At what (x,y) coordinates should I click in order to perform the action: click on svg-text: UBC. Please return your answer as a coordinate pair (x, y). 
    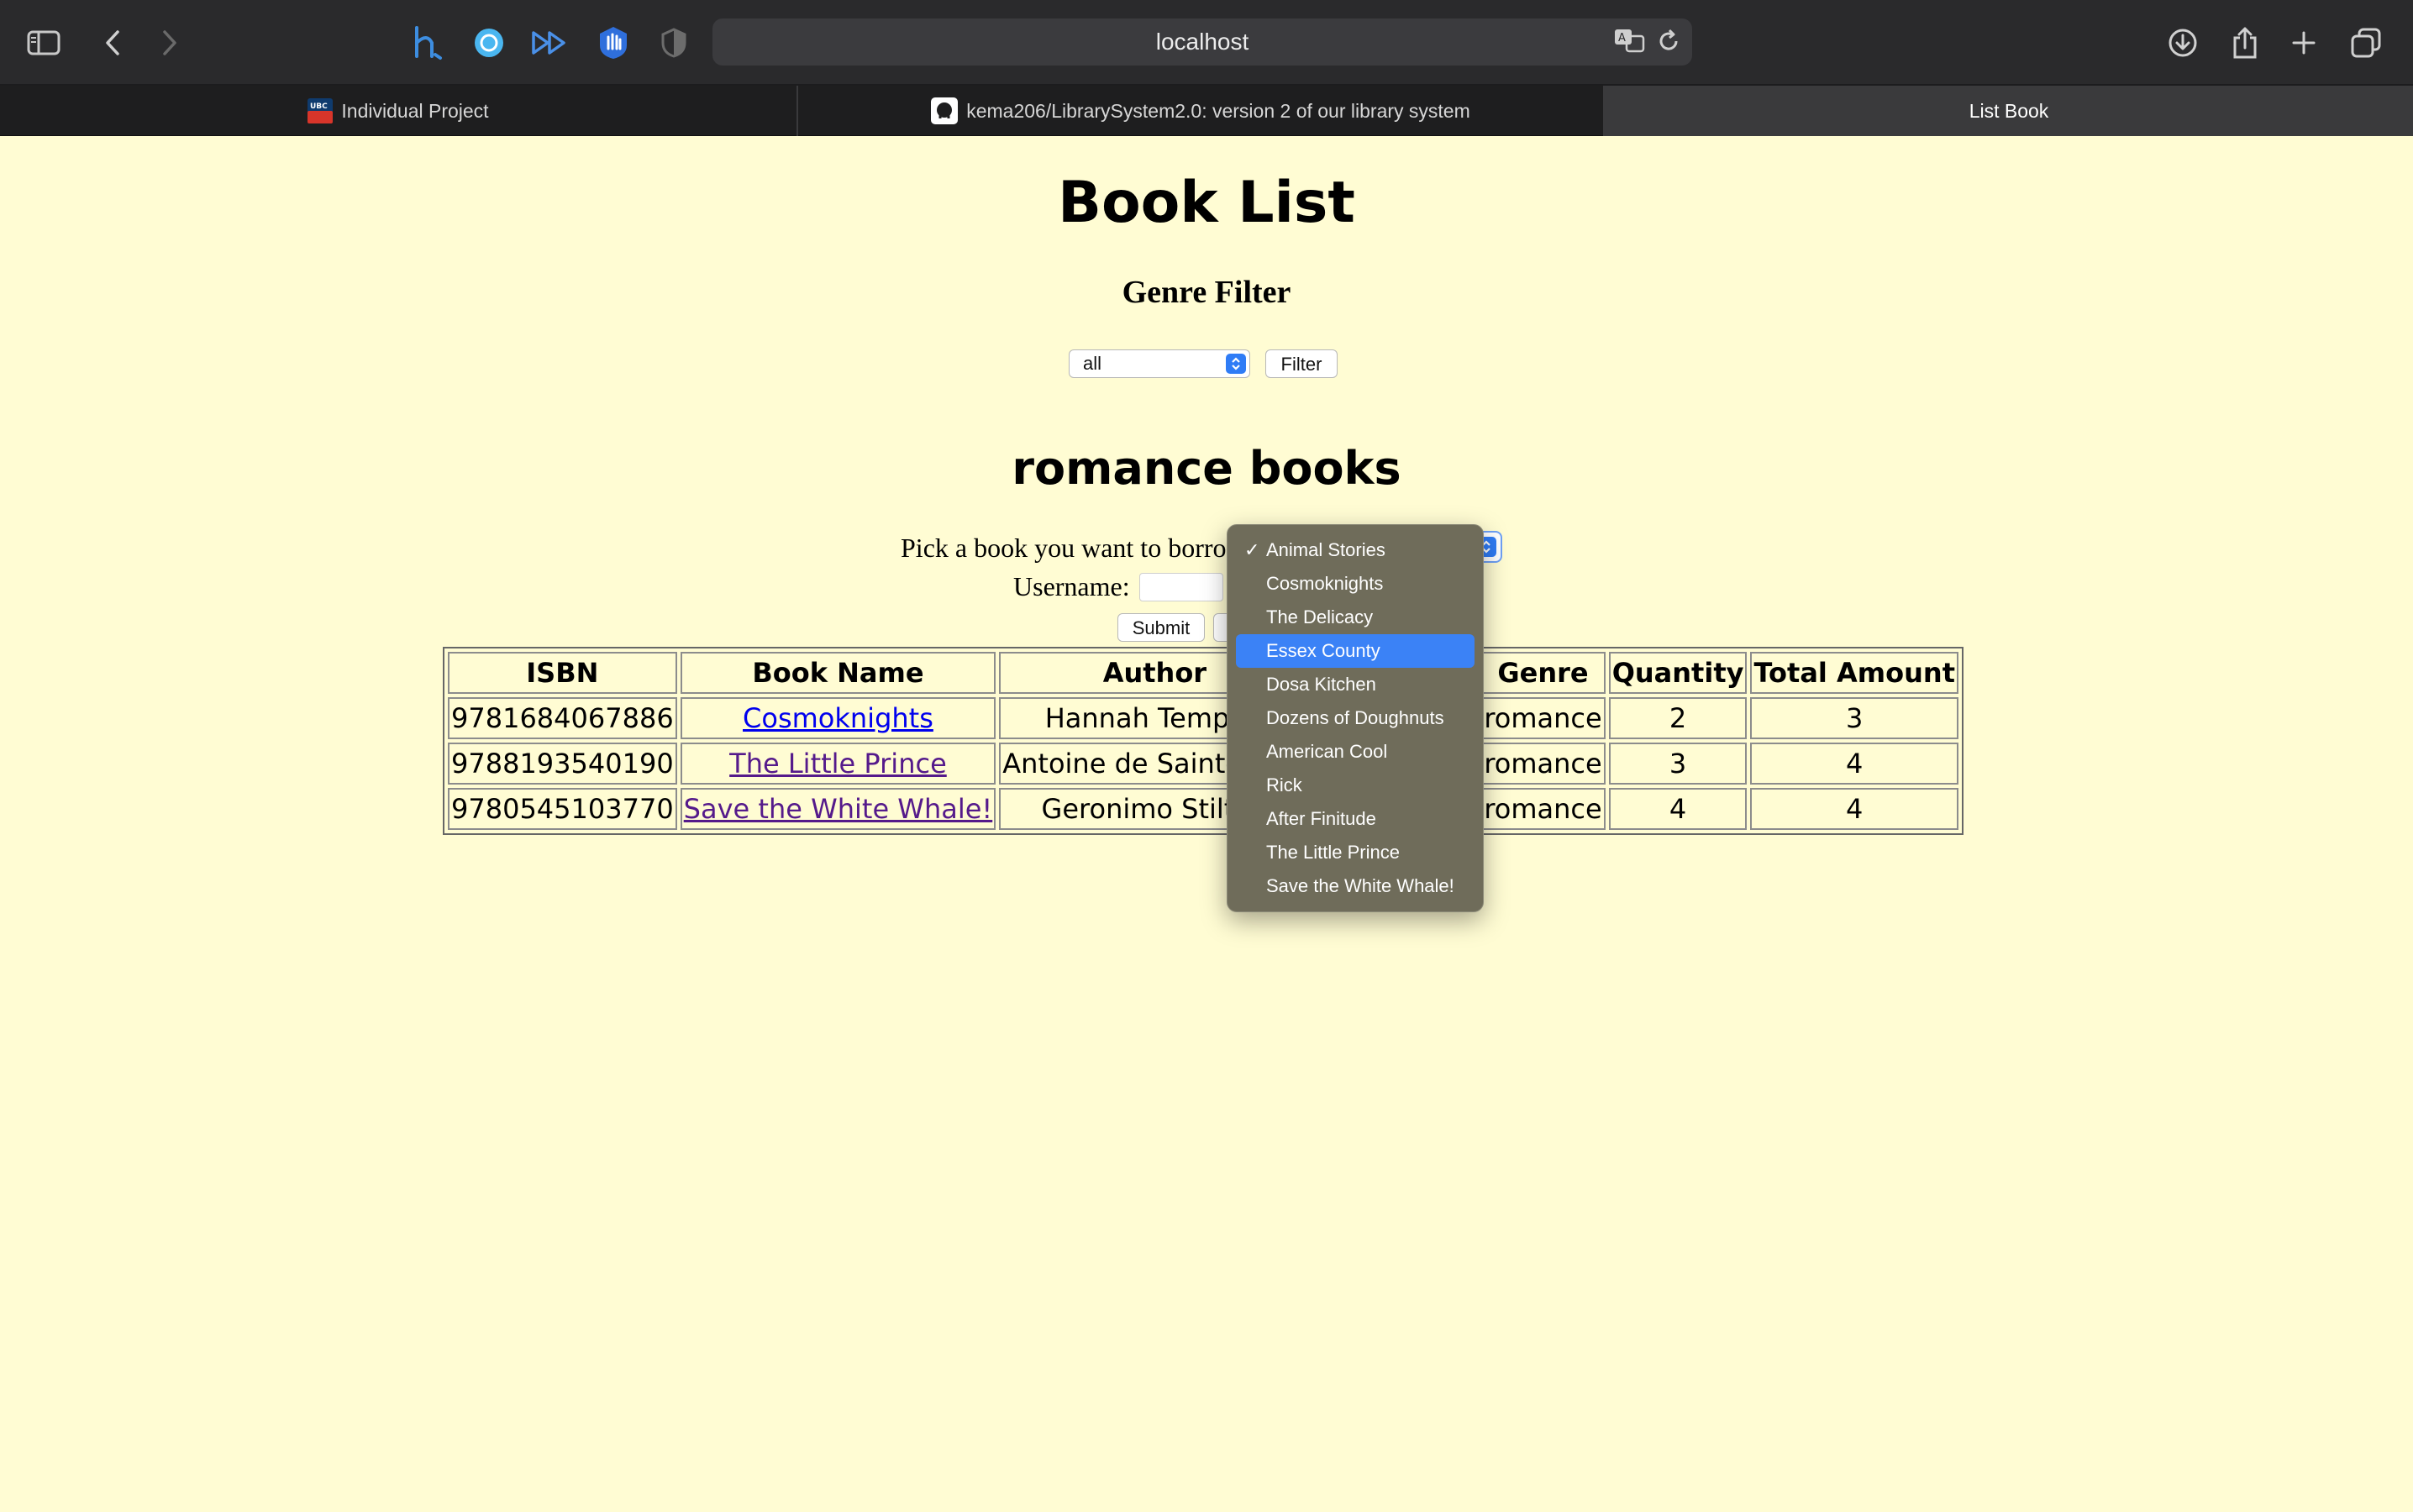
    Looking at the image, I should click on (319, 106).